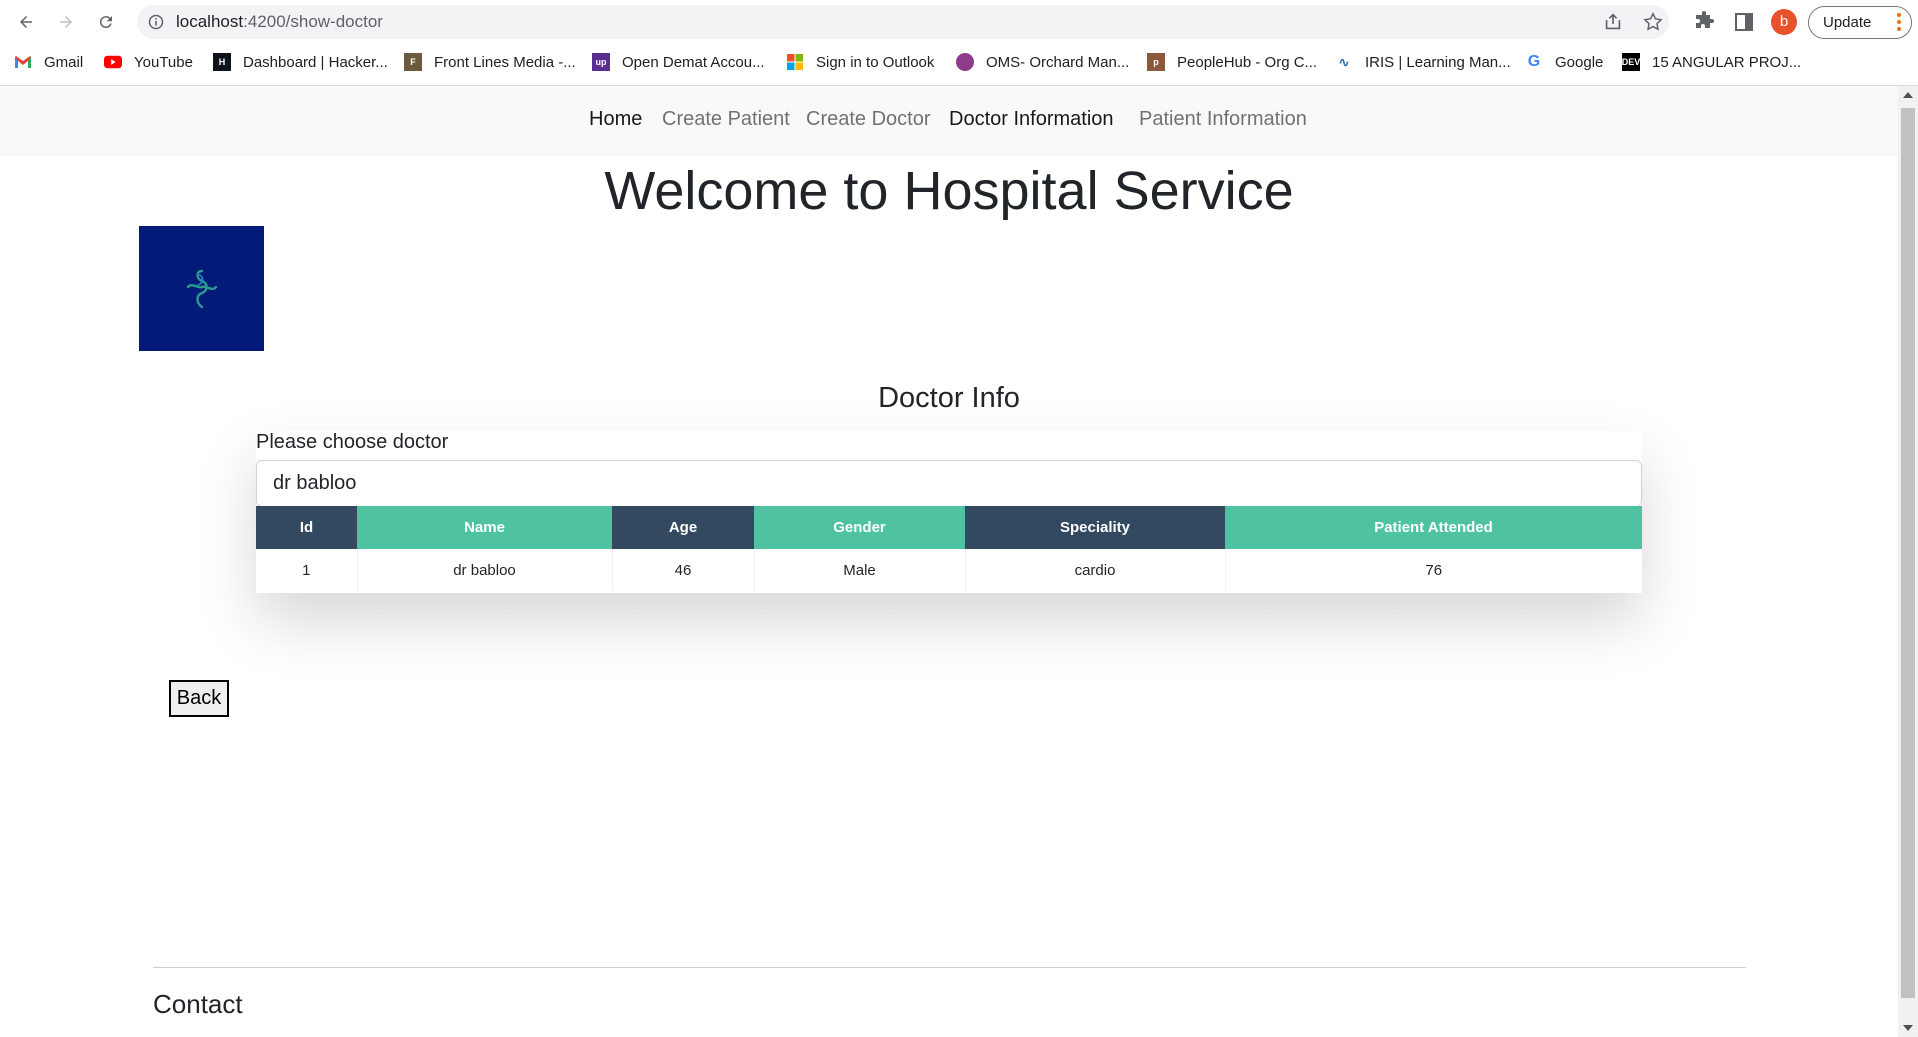  What do you see at coordinates (26, 22) in the screenshot?
I see `back-arrow-icon` at bounding box center [26, 22].